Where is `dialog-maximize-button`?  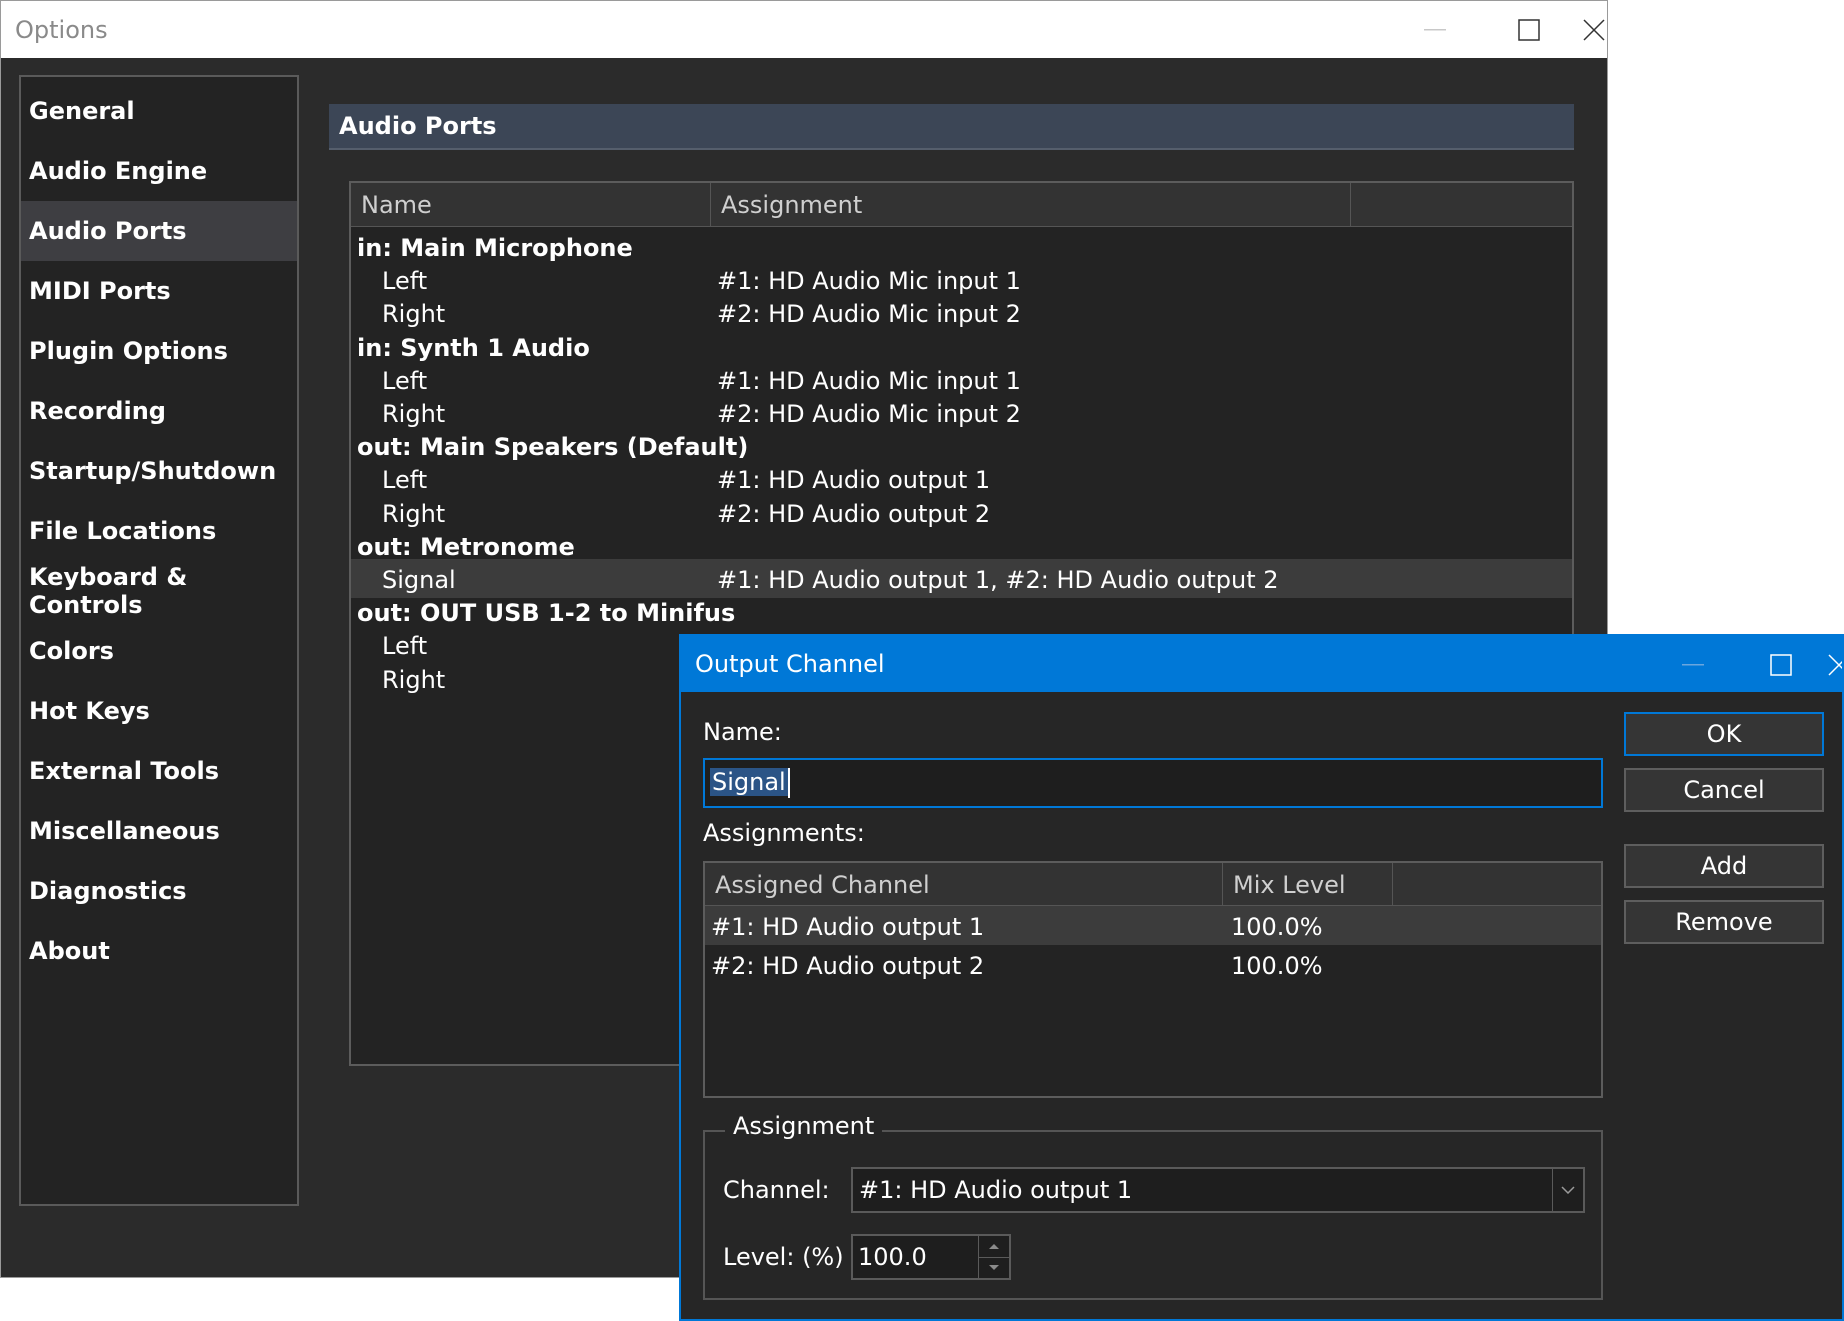 dialog-maximize-button is located at coordinates (1781, 664).